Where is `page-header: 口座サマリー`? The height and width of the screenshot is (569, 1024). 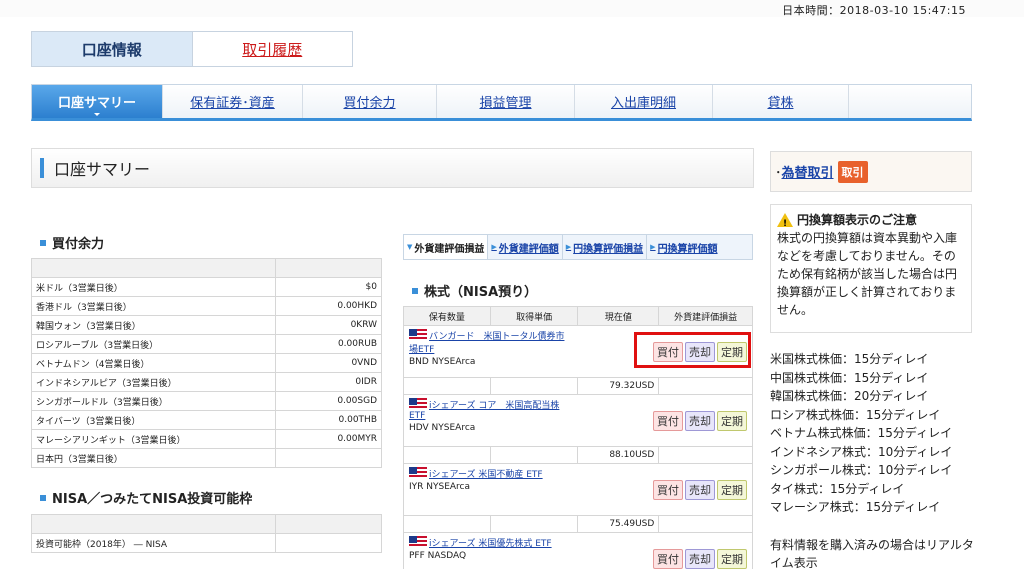 page-header: 口座サマリー is located at coordinates (392, 168).